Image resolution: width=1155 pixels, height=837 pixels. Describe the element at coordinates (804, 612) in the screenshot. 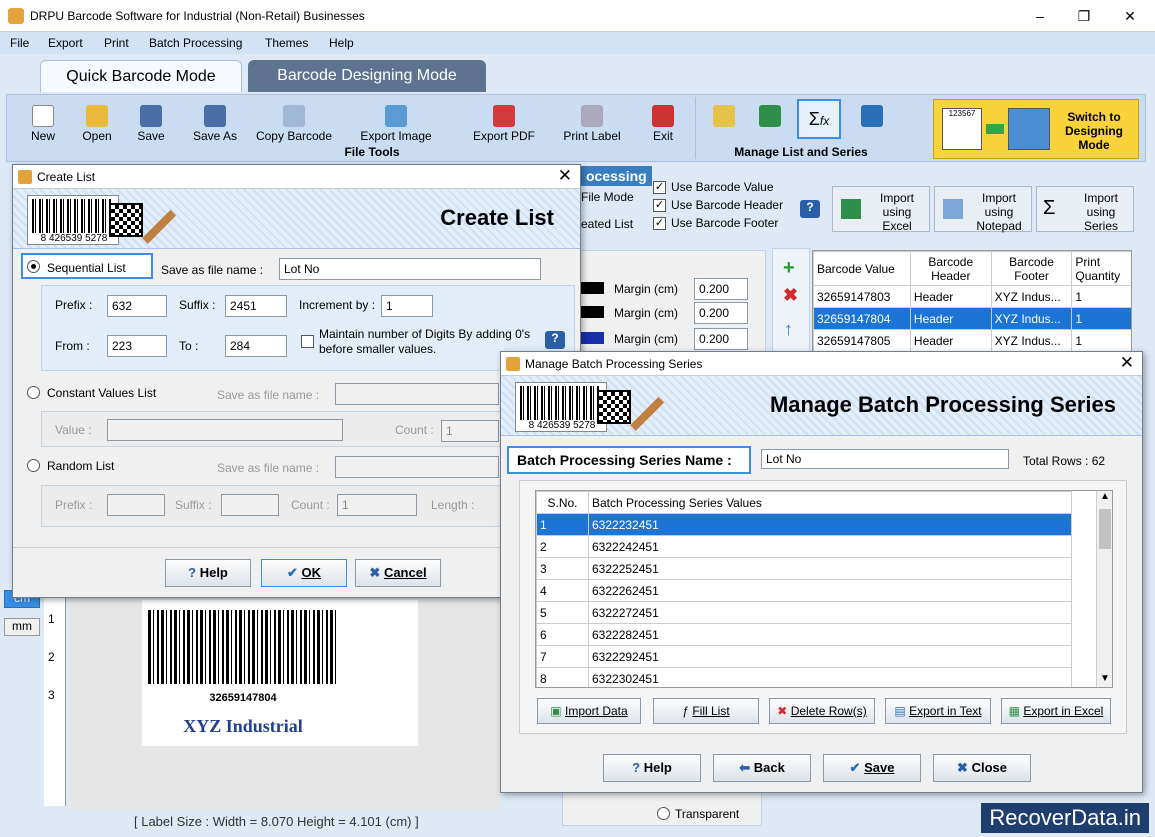

I see `table-row: 5 6322272451` at that location.